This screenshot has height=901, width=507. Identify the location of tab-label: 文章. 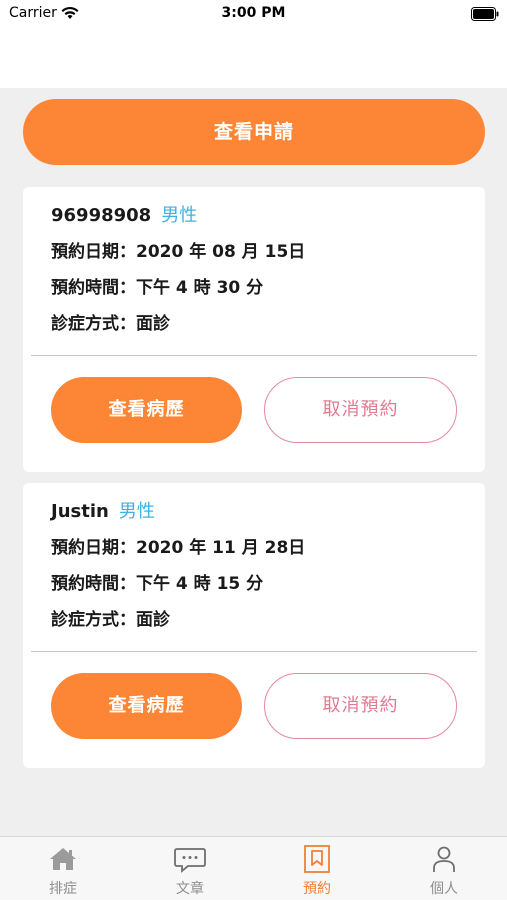
(190, 889).